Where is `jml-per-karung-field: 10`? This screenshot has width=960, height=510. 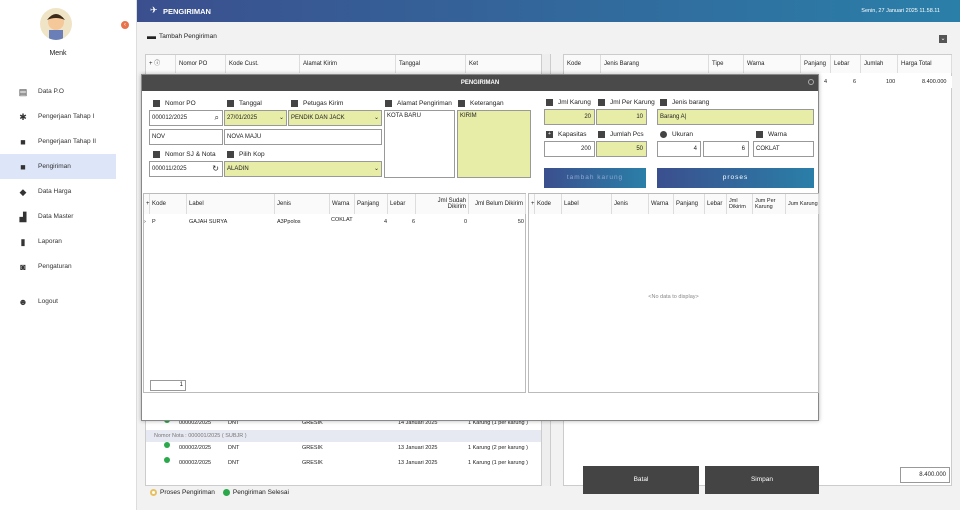
jml-per-karung-field: 10 is located at coordinates (621, 117).